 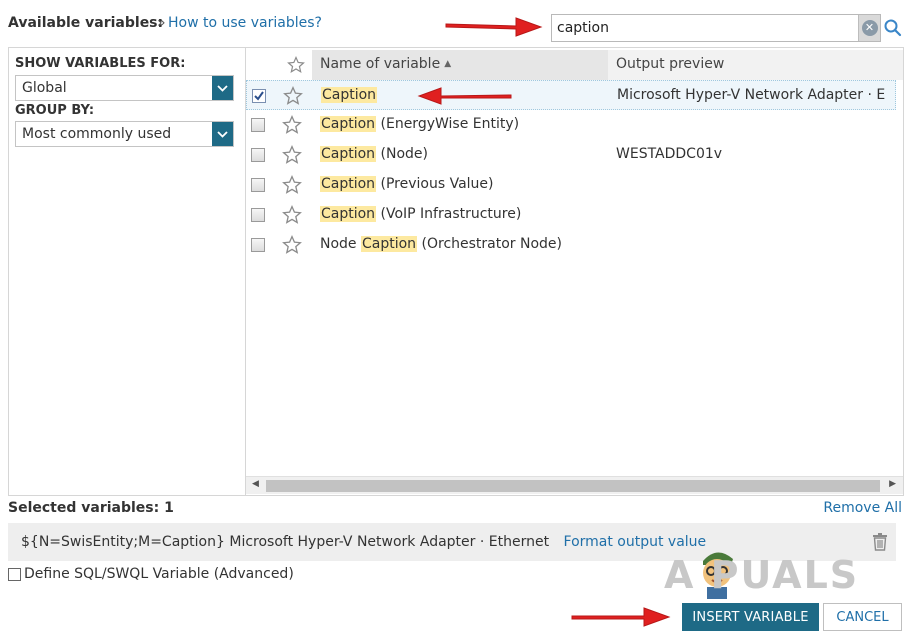 I want to click on variable-name: Caption (EnergyWise Entity), so click(x=420, y=124).